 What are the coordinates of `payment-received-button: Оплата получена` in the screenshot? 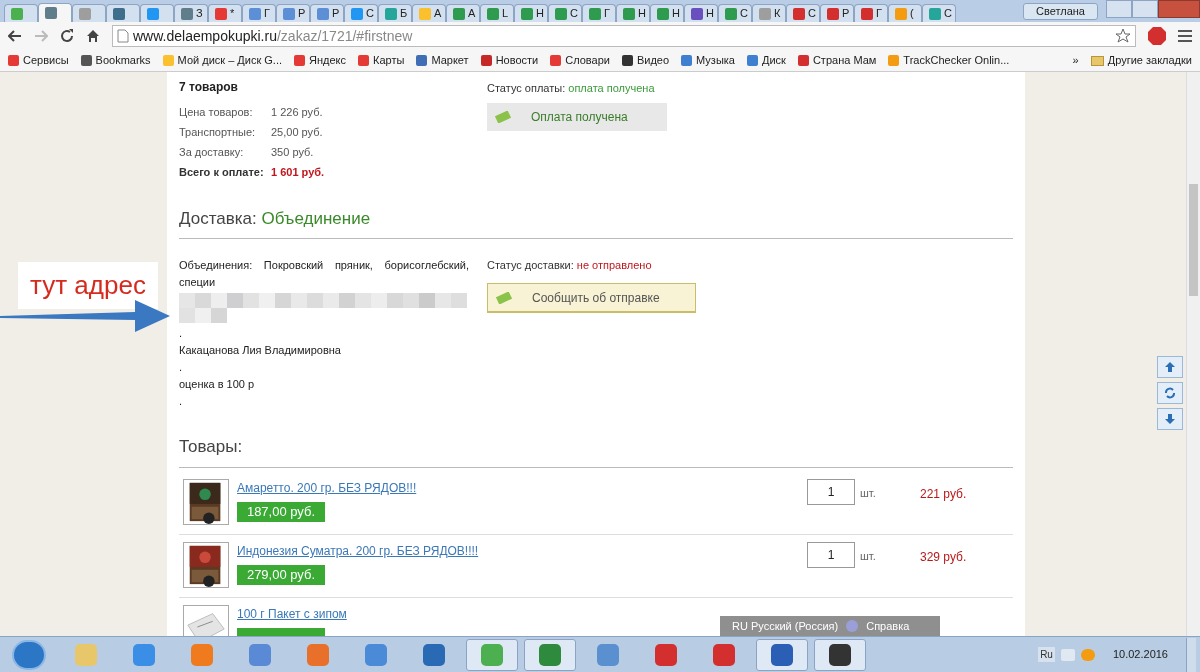 It's located at (577, 116).